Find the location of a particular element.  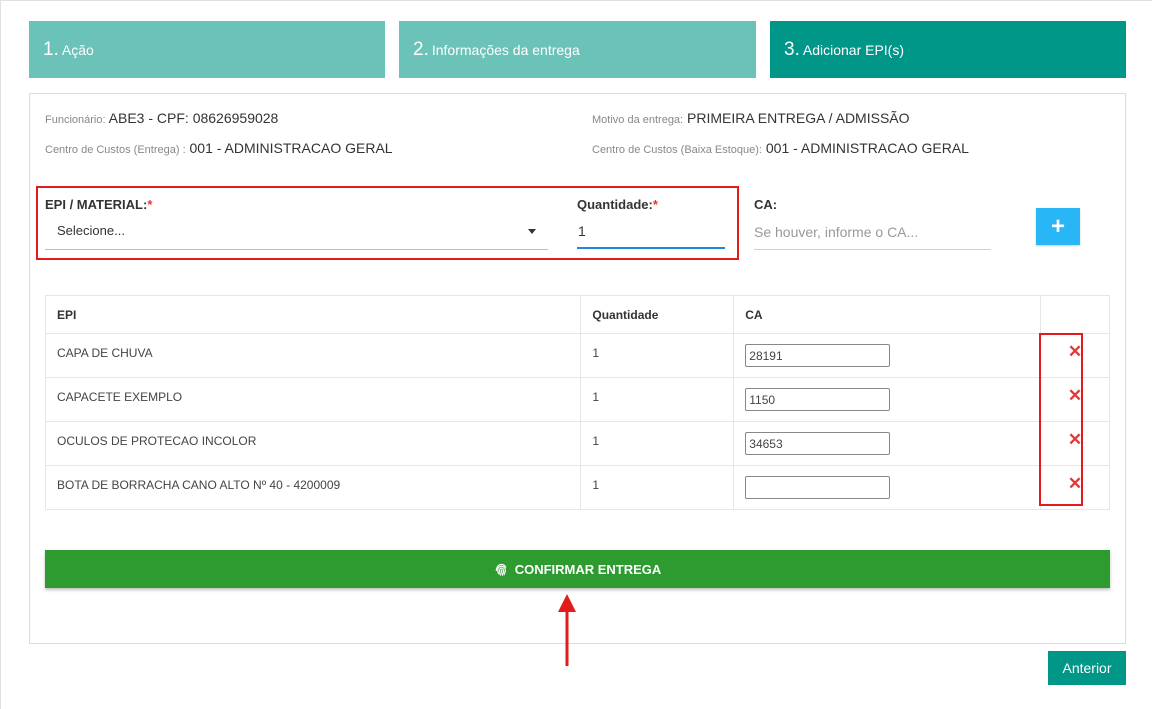

confirm-delivery-button: CONFIRMAR ENTREGA is located at coordinates (577, 569).